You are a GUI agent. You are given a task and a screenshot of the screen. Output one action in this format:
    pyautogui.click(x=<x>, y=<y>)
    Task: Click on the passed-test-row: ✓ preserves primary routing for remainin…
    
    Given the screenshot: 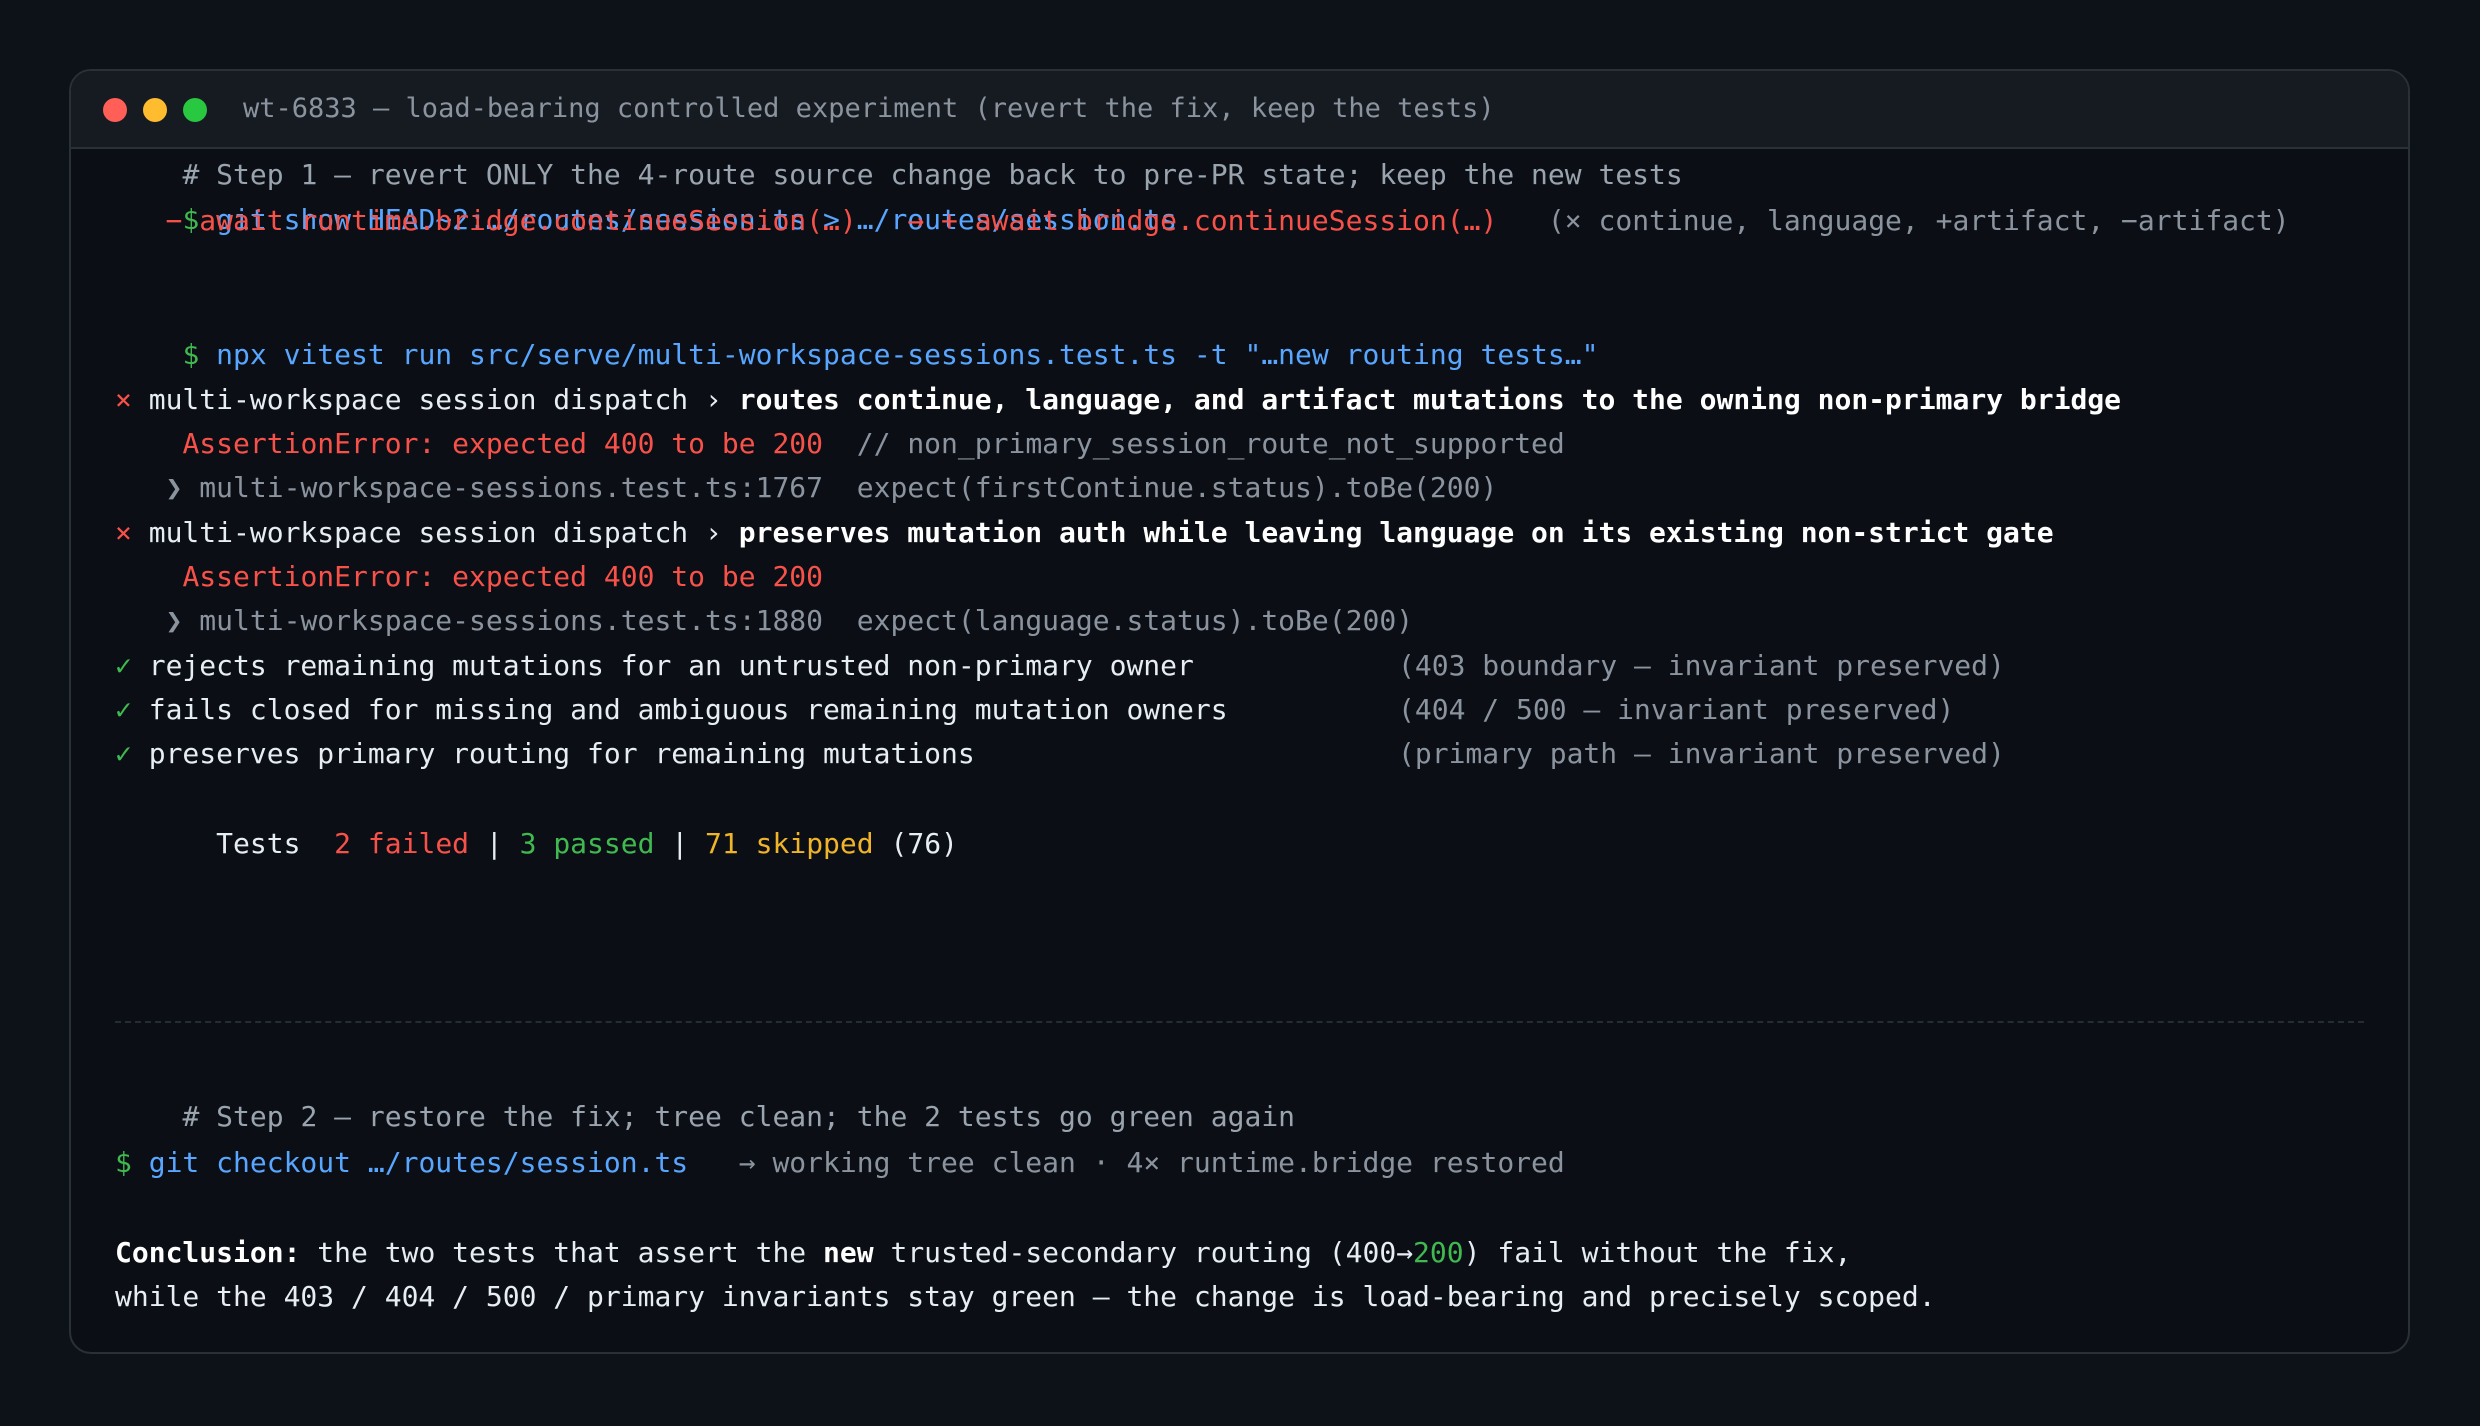 What is the action you would take?
    pyautogui.click(x=545, y=754)
    